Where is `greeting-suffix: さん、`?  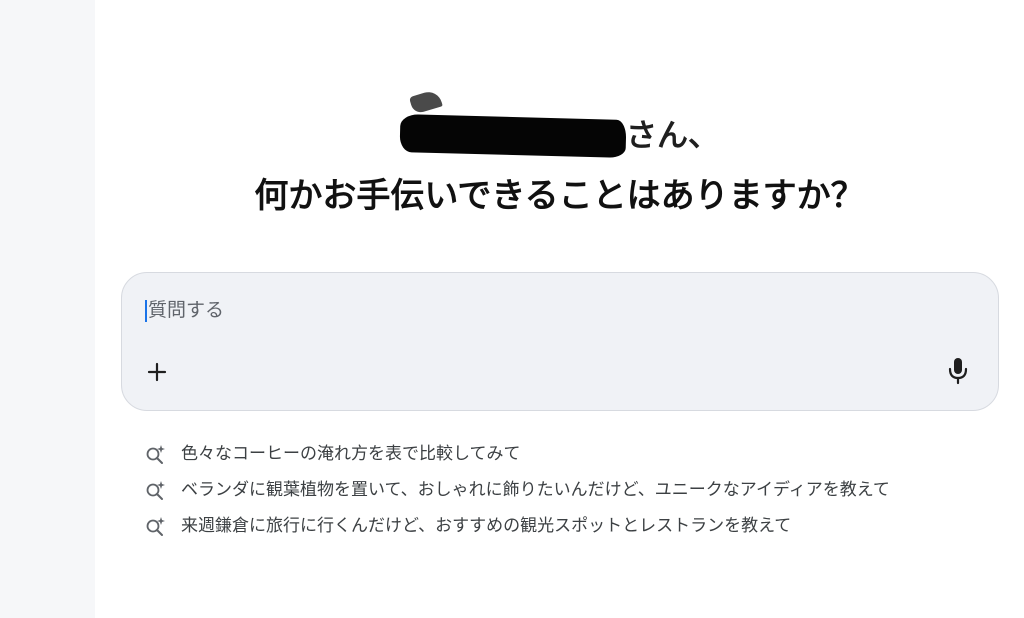 greeting-suffix: さん、 is located at coordinates (672, 136).